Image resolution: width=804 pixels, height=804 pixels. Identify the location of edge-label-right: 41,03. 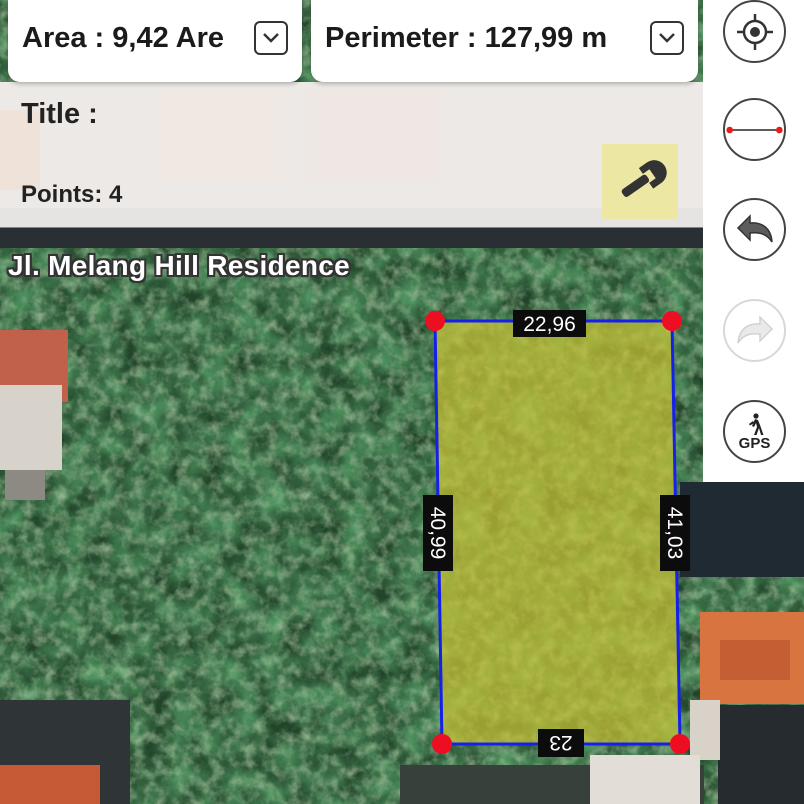
(675, 533).